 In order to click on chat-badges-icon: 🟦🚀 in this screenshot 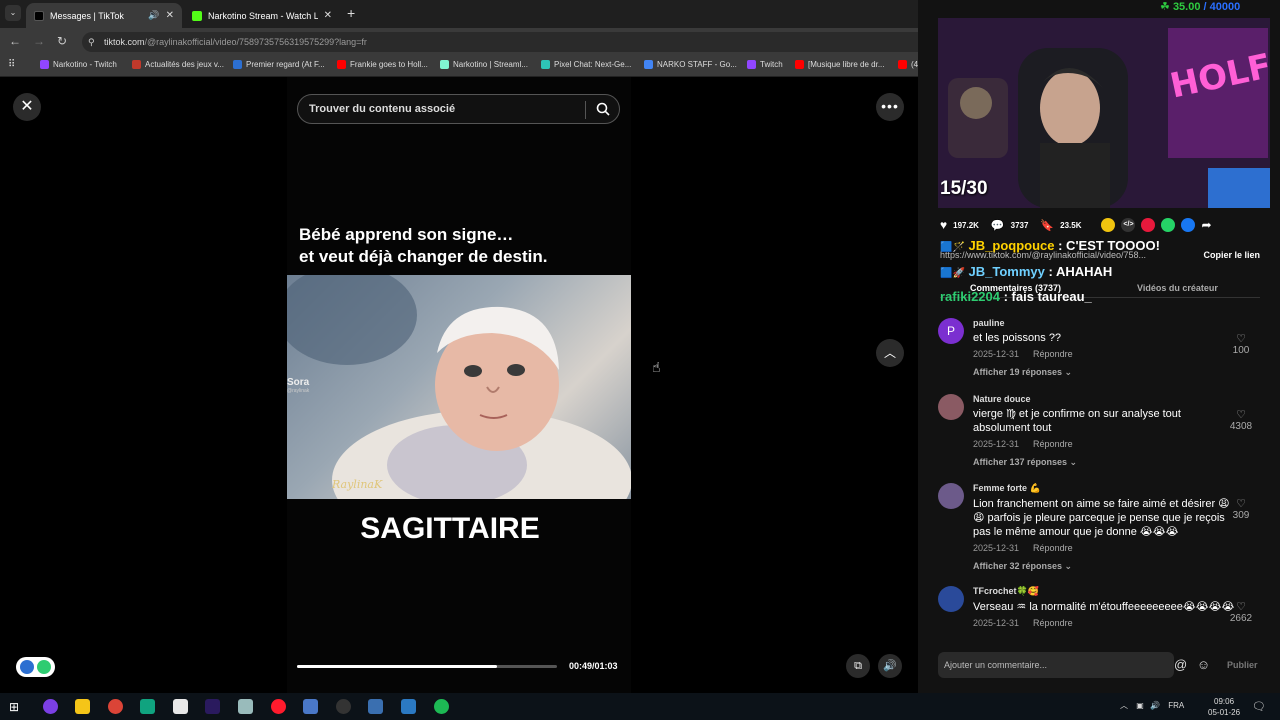, I will do `click(952, 273)`.